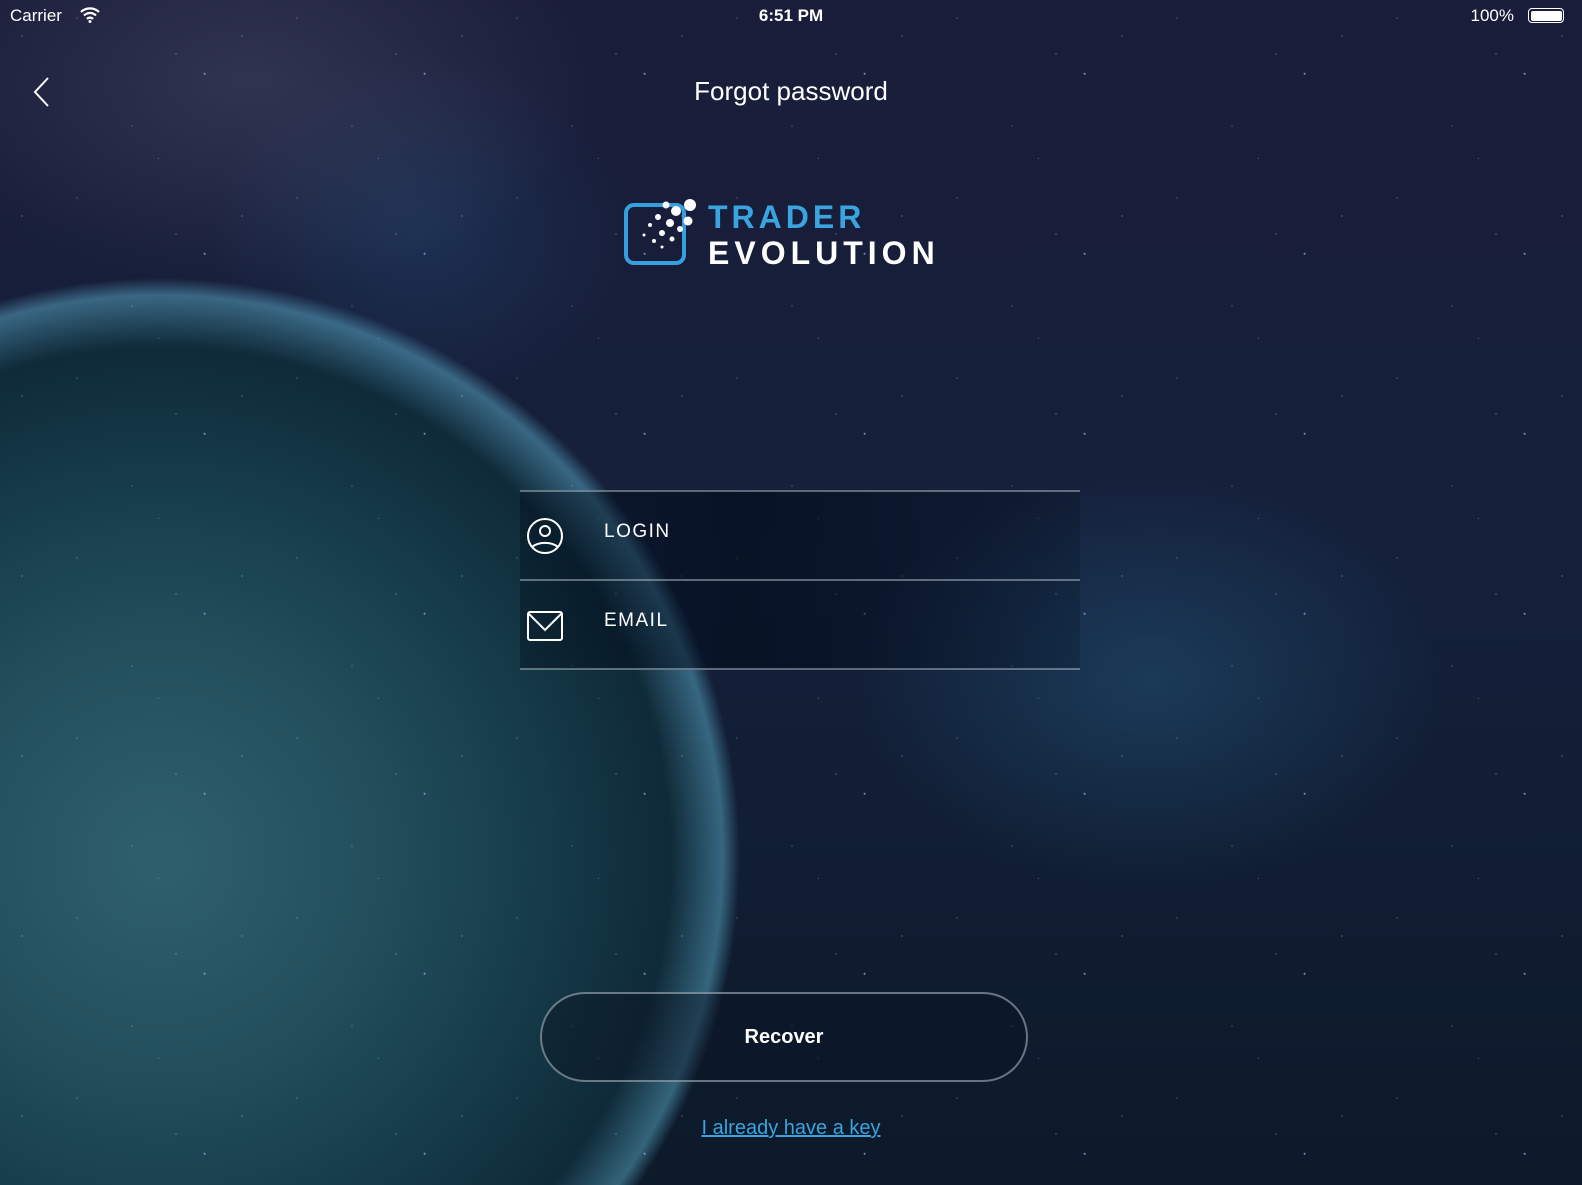 This screenshot has width=1582, height=1185. I want to click on battery-percent: 100%, so click(1492, 15).